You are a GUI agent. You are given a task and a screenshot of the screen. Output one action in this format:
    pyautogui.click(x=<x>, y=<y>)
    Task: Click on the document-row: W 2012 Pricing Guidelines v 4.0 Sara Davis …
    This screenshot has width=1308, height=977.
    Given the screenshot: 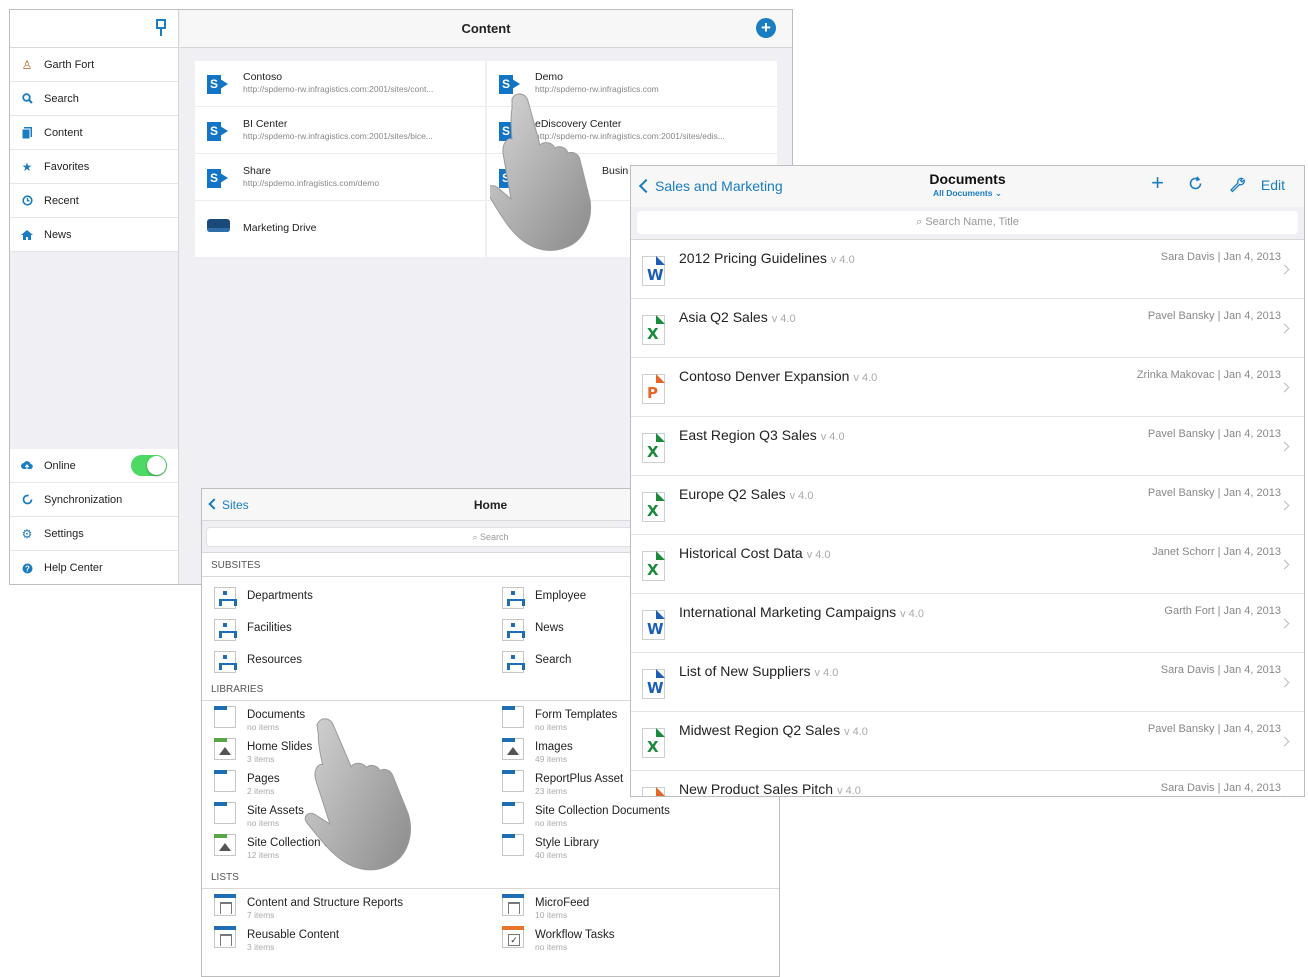 What is the action you would take?
    pyautogui.click(x=967, y=269)
    